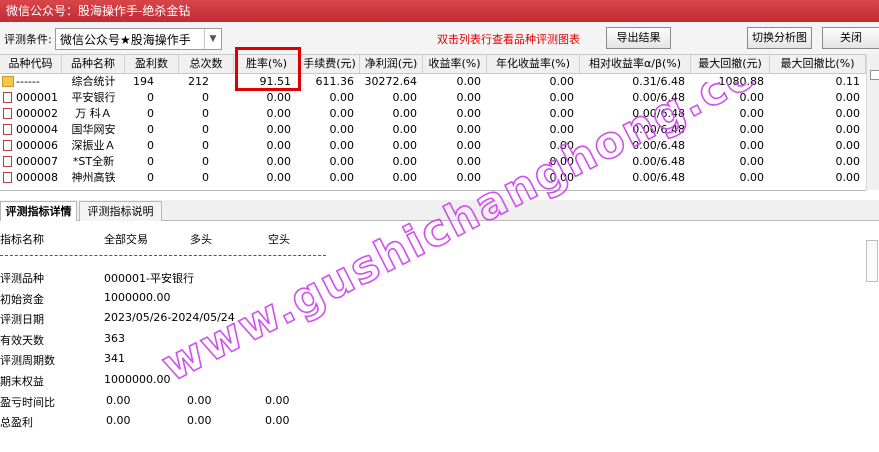  What do you see at coordinates (330, 64) in the screenshot?
I see `header-col-fee: 手续费(元)` at bounding box center [330, 64].